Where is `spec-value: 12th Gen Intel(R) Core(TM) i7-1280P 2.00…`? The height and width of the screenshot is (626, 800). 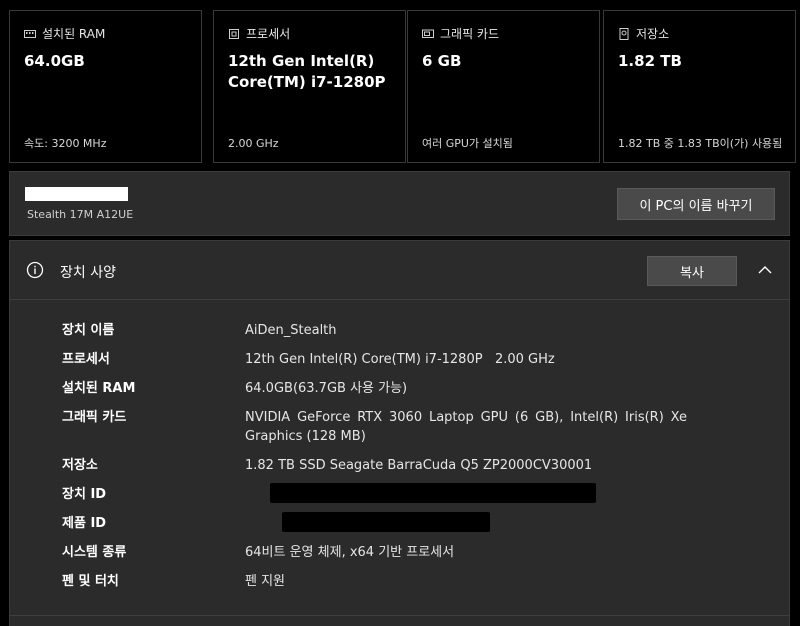
spec-value: 12th Gen Intel(R) Core(TM) i7-1280P 2.00… is located at coordinates (400, 359).